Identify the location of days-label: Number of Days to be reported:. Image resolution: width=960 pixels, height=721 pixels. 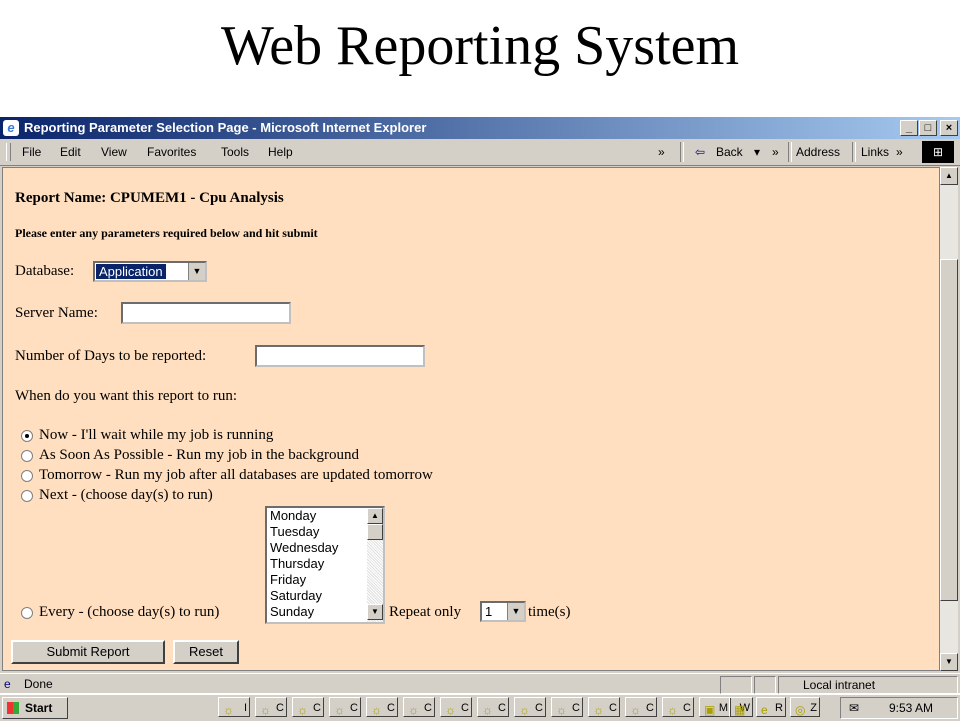
(111, 356).